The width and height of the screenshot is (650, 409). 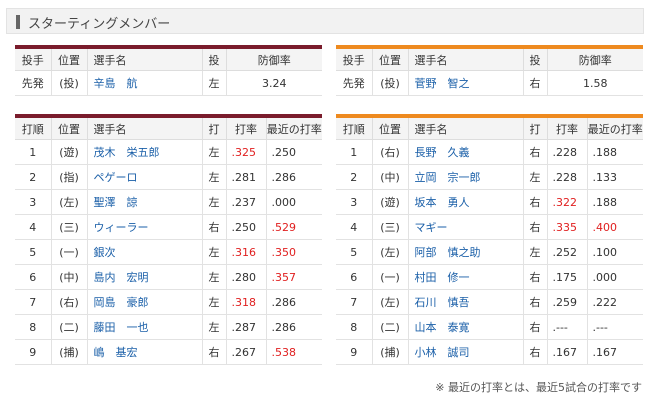 What do you see at coordinates (465, 152) in the screenshot?
I see `player-name-link: 長野 久義` at bounding box center [465, 152].